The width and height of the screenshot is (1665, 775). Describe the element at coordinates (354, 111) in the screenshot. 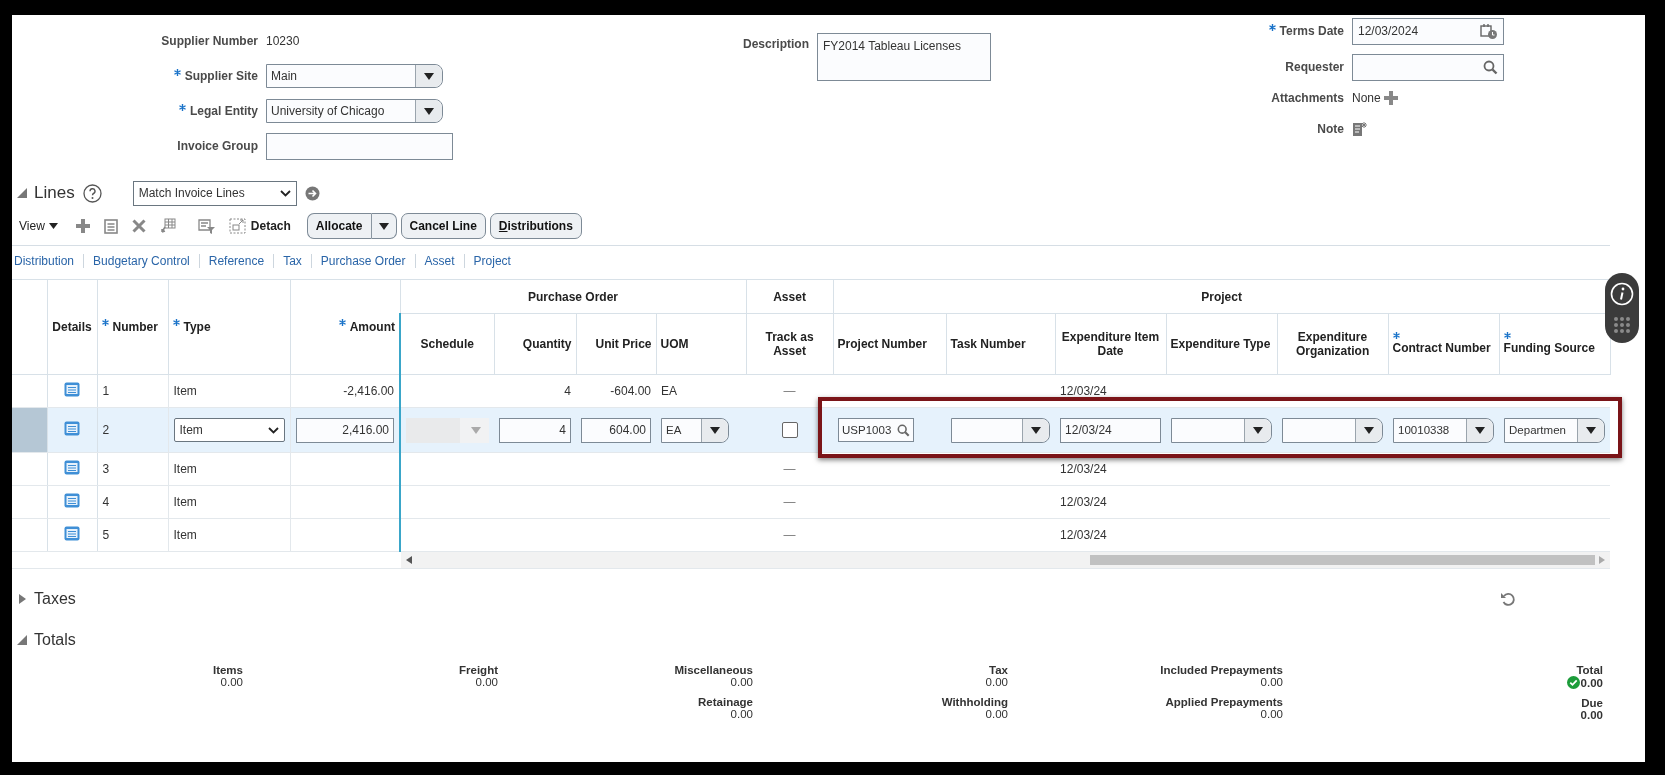

I see `select-field: University of Chicago` at that location.